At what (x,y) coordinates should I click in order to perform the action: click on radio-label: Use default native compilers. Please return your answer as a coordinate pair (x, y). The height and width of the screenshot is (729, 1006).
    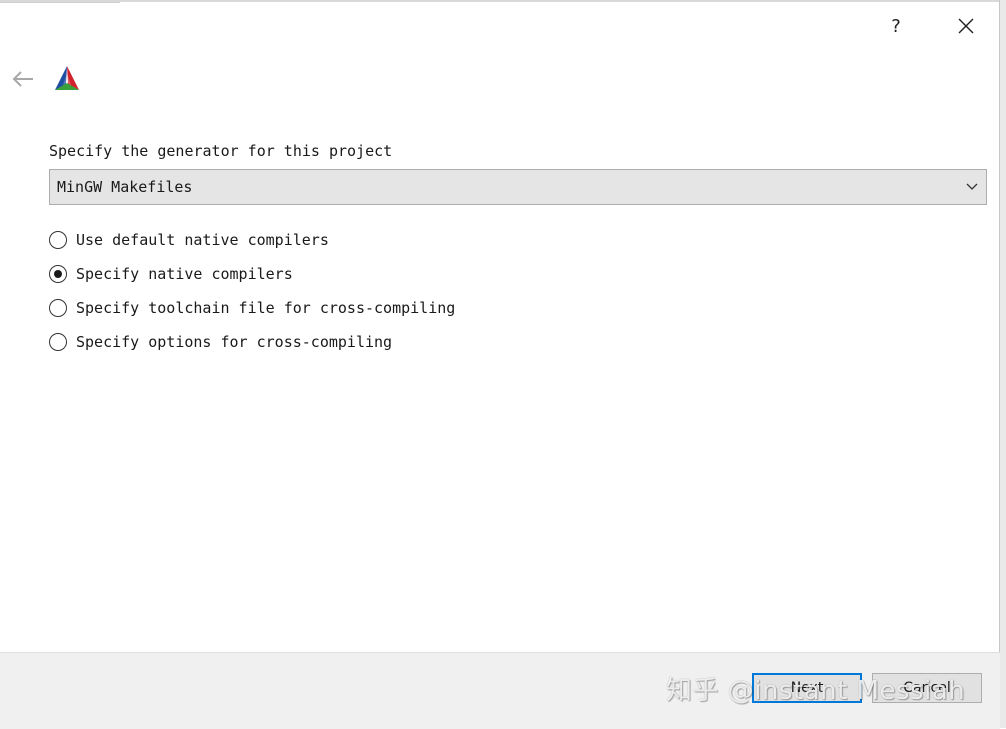
    Looking at the image, I should click on (202, 240).